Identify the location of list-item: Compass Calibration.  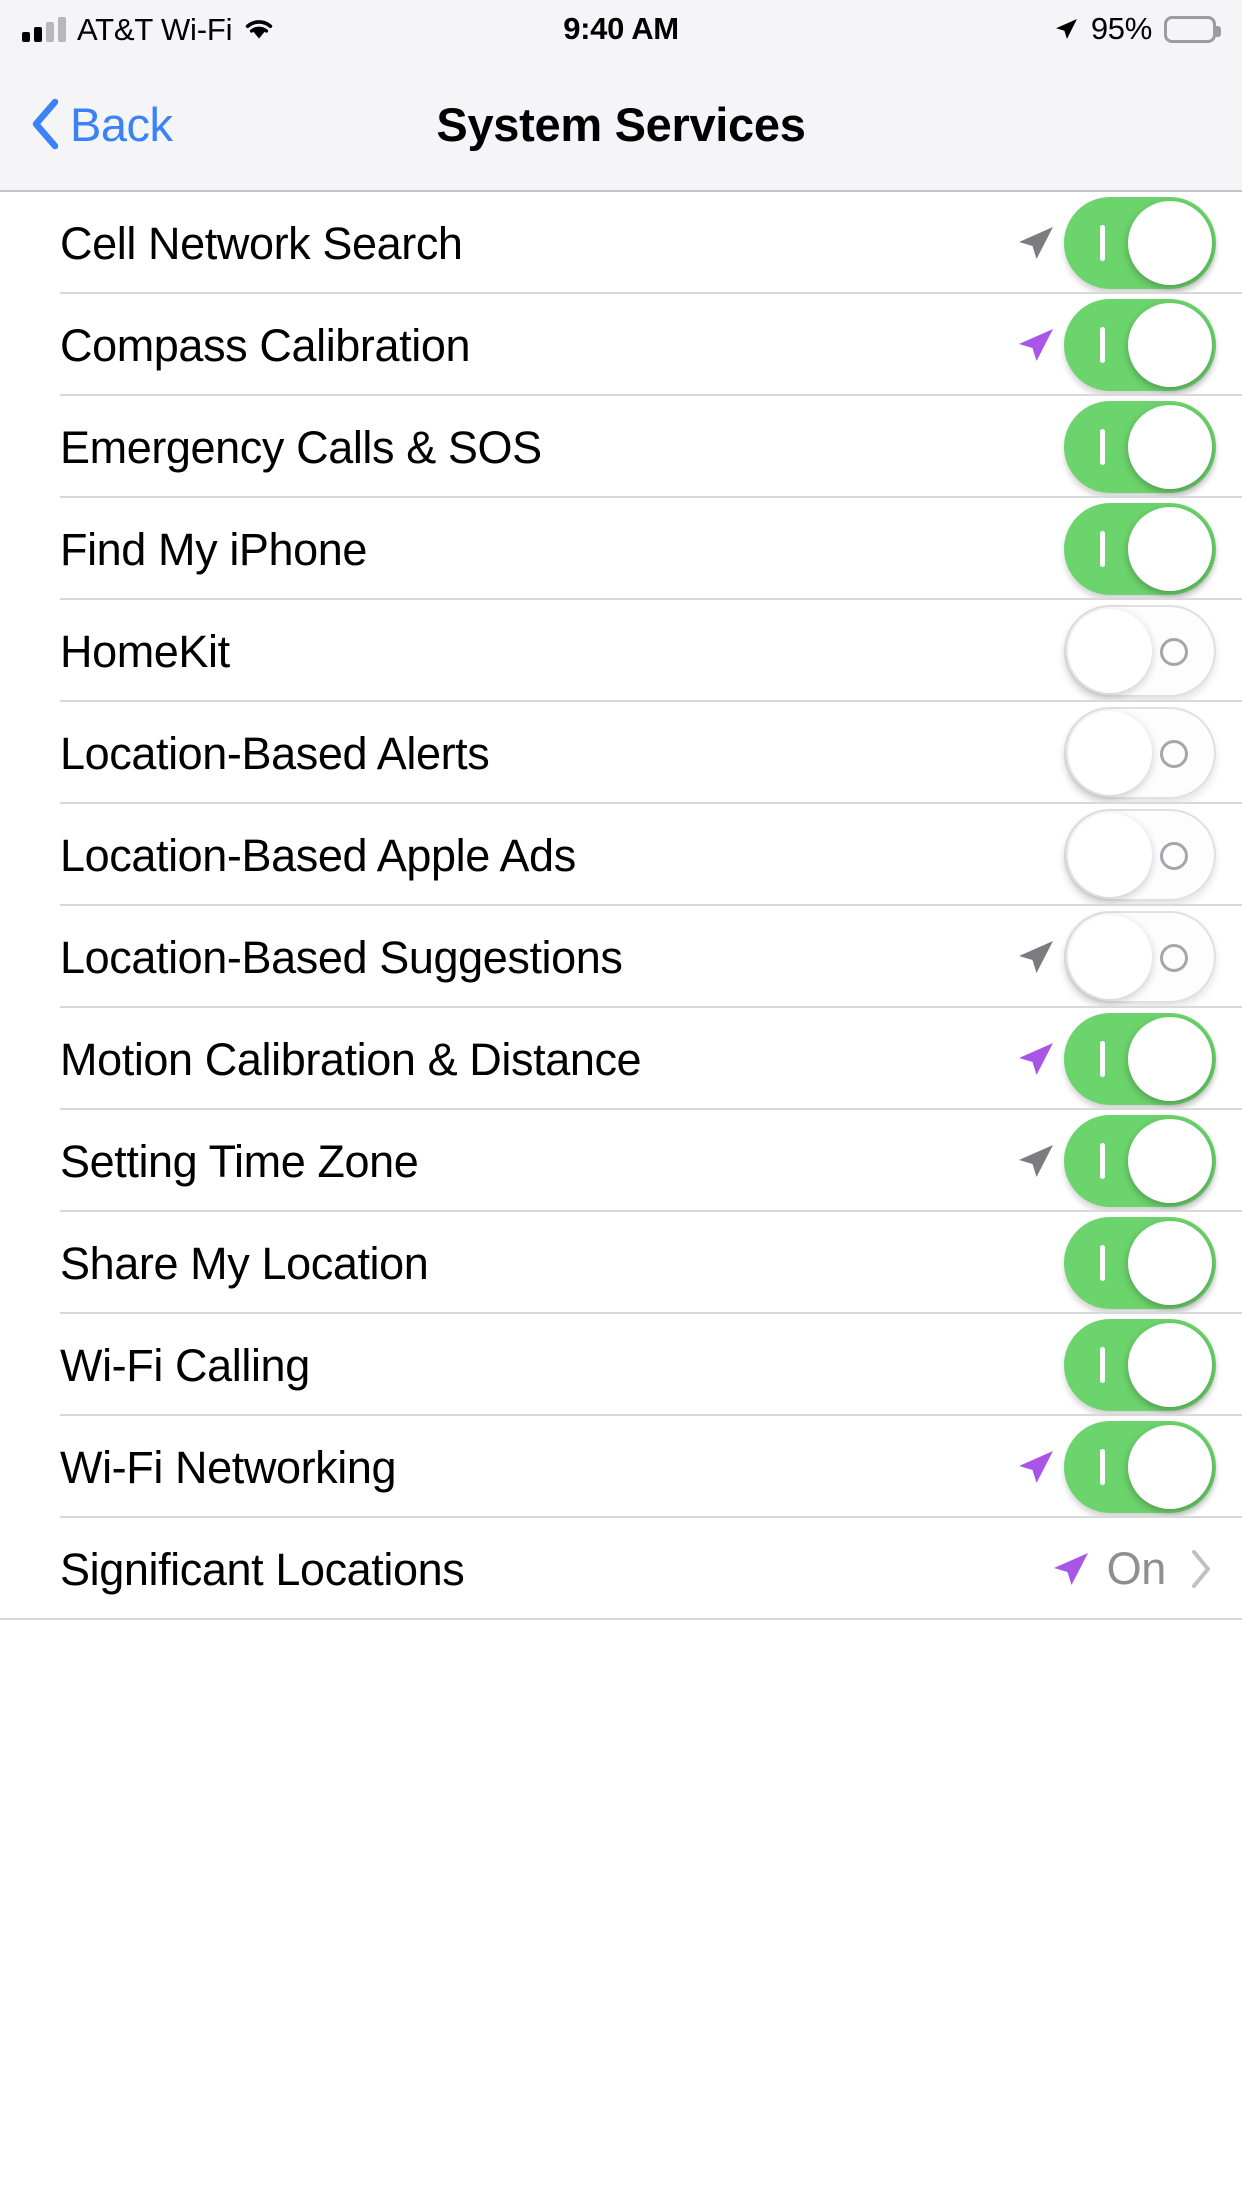
(621, 345).